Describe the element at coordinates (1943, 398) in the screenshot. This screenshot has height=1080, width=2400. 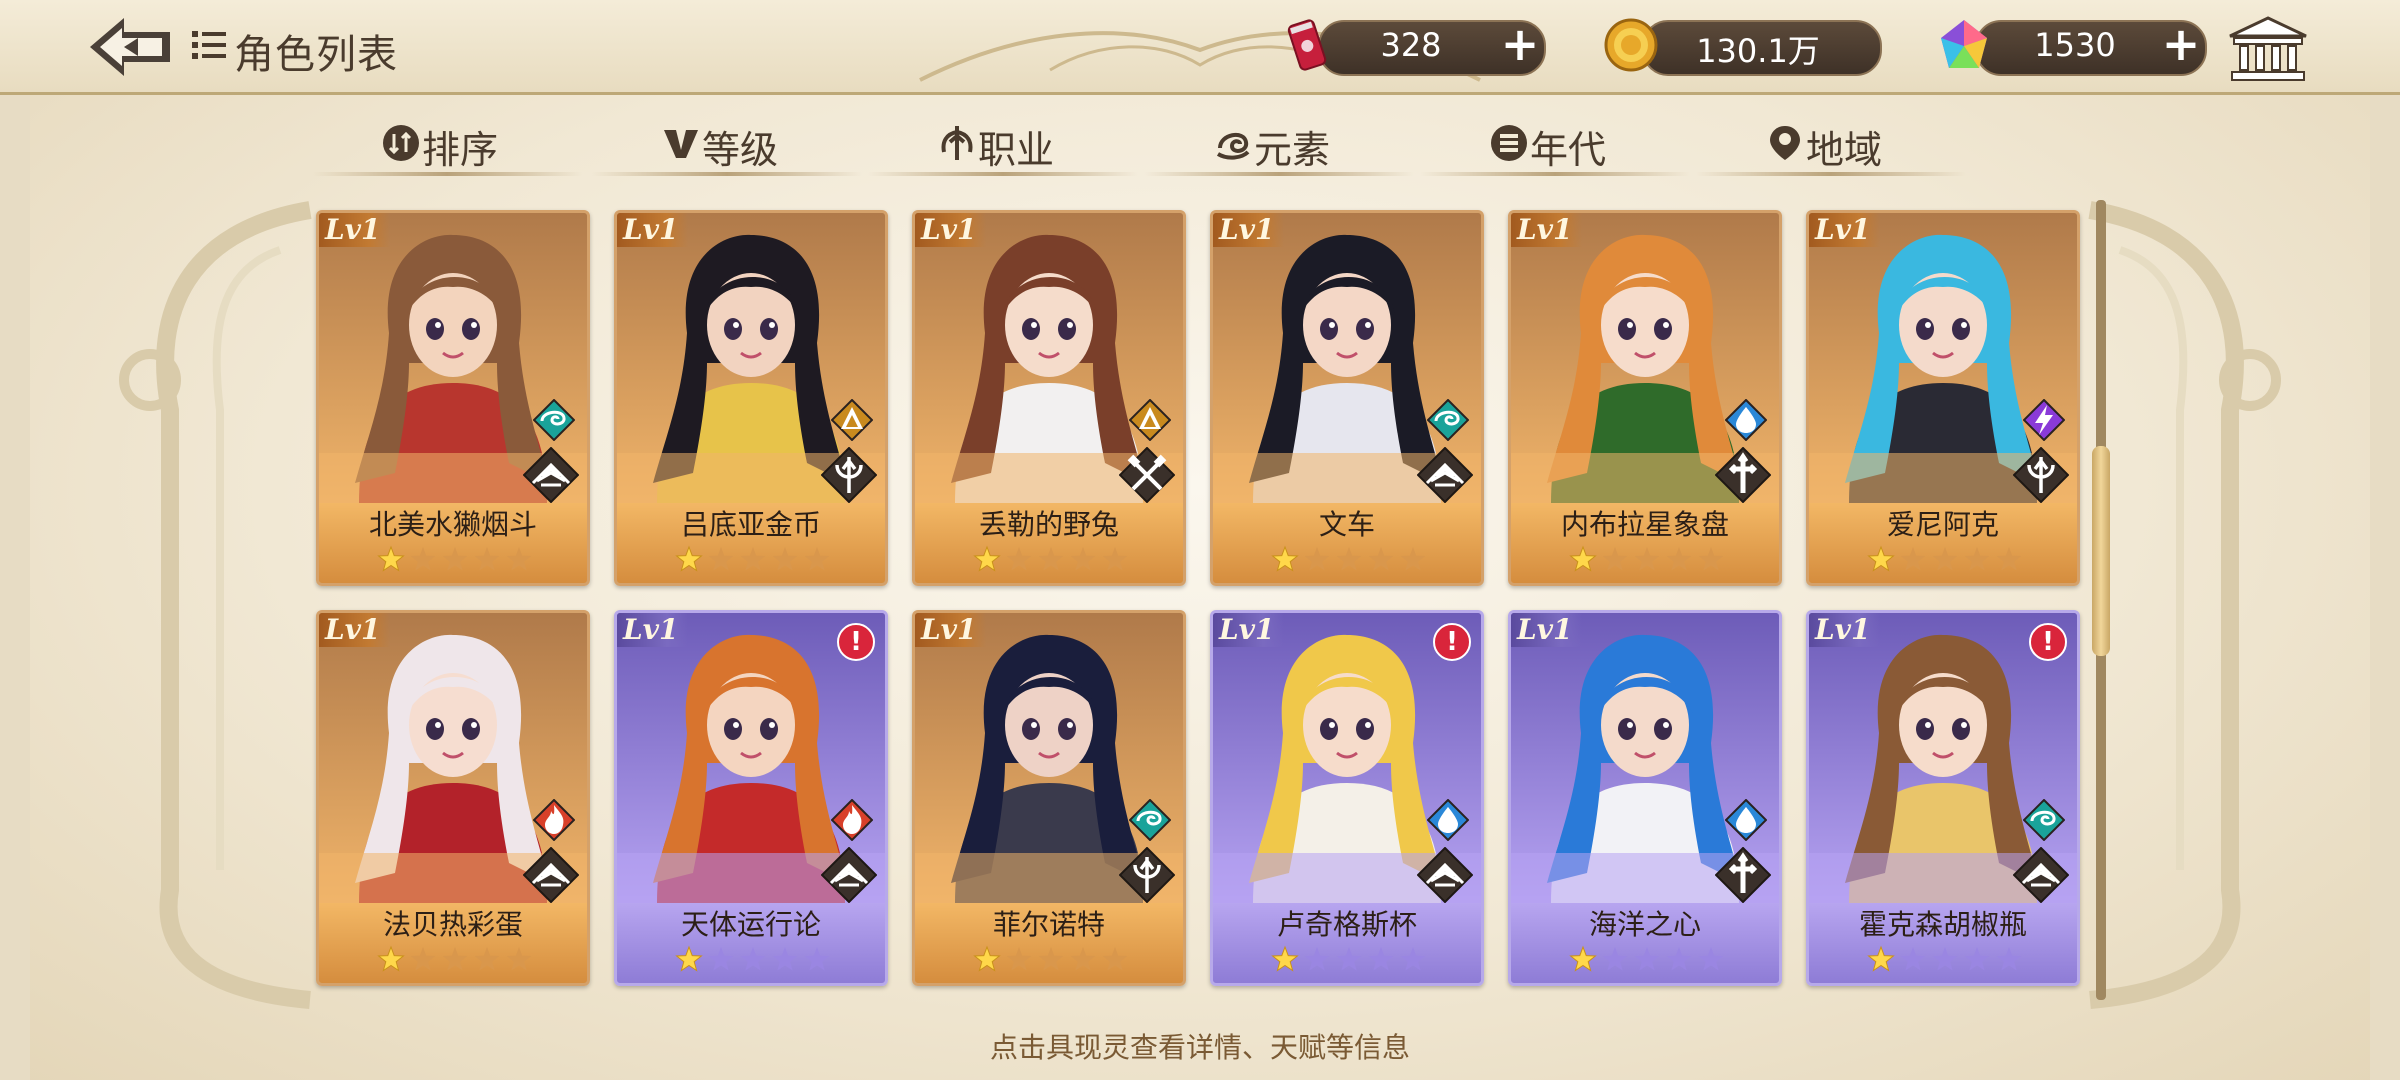
I see `character-card: Lv1 爱尼阿克` at that location.